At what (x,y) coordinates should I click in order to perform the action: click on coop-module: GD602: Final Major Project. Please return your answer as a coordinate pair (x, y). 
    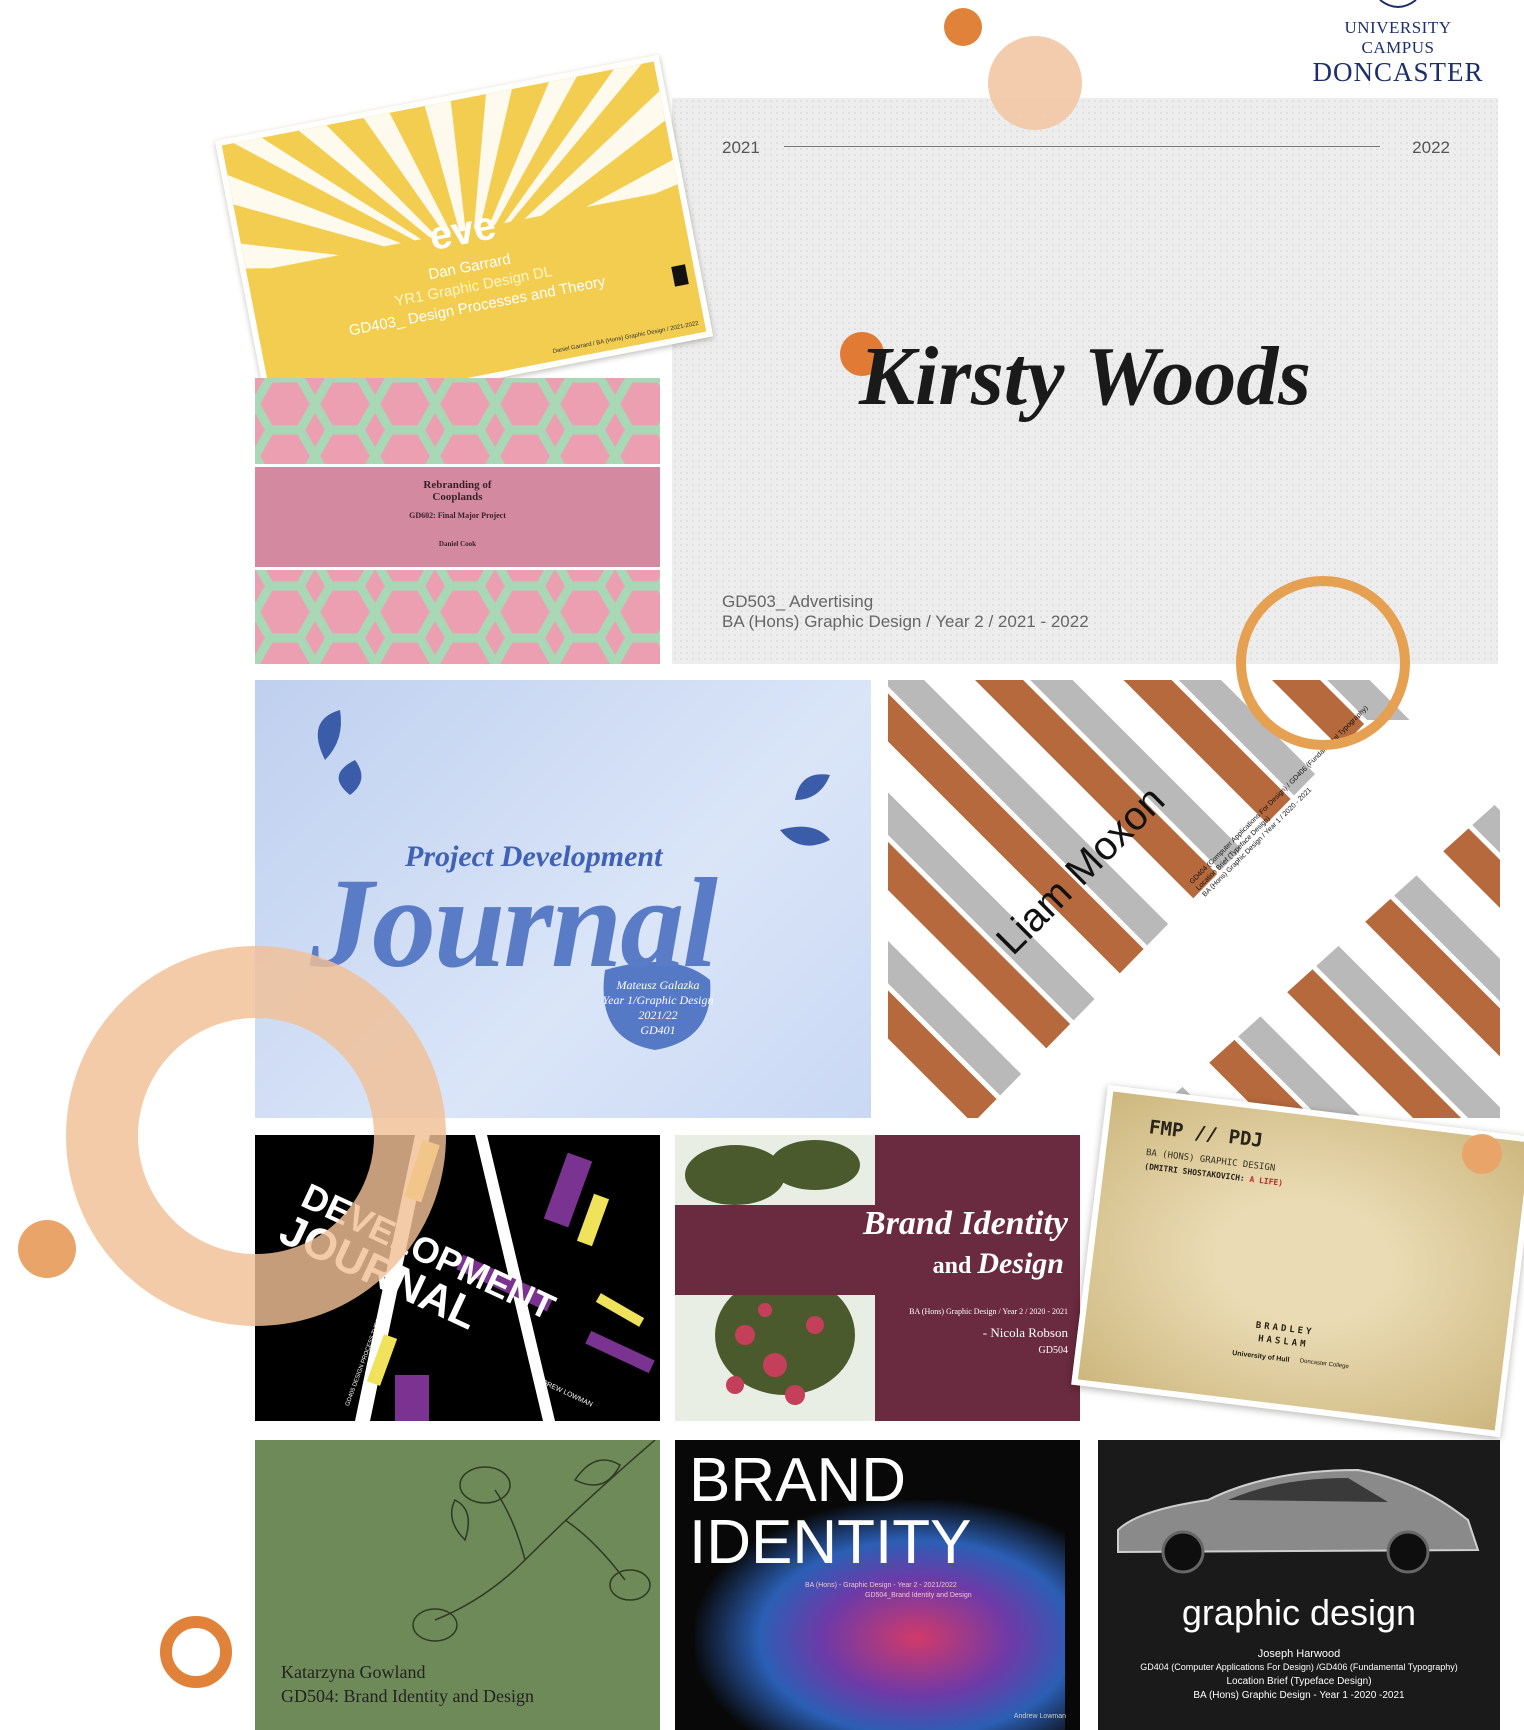
    Looking at the image, I should click on (457, 515).